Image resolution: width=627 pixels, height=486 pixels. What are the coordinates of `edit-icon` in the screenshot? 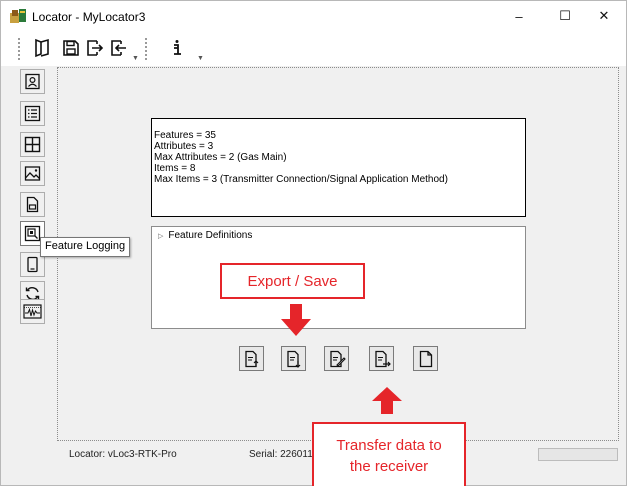 It's located at (337, 358).